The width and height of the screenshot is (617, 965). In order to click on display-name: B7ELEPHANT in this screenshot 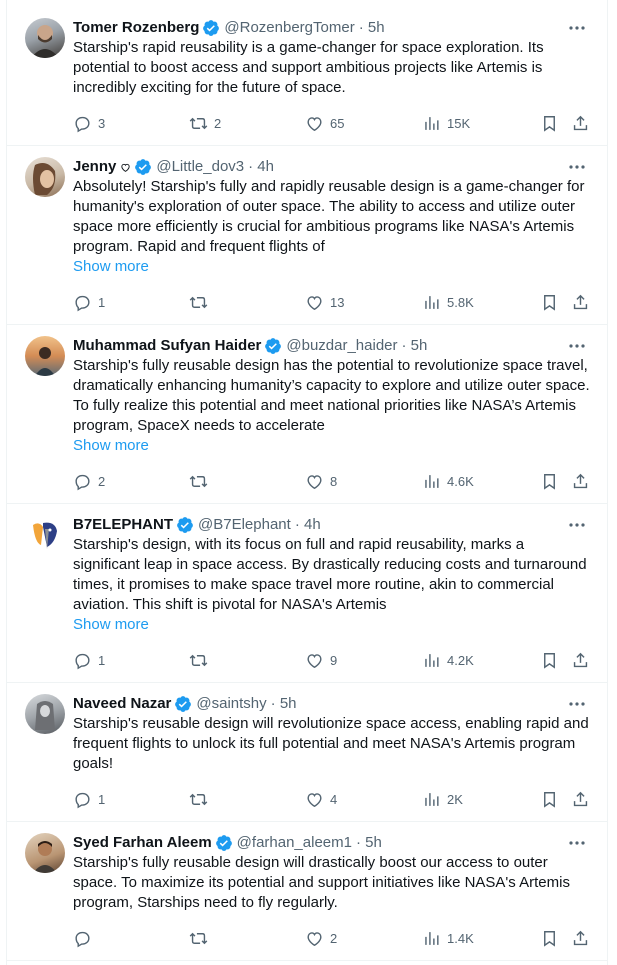, I will do `click(123, 525)`.